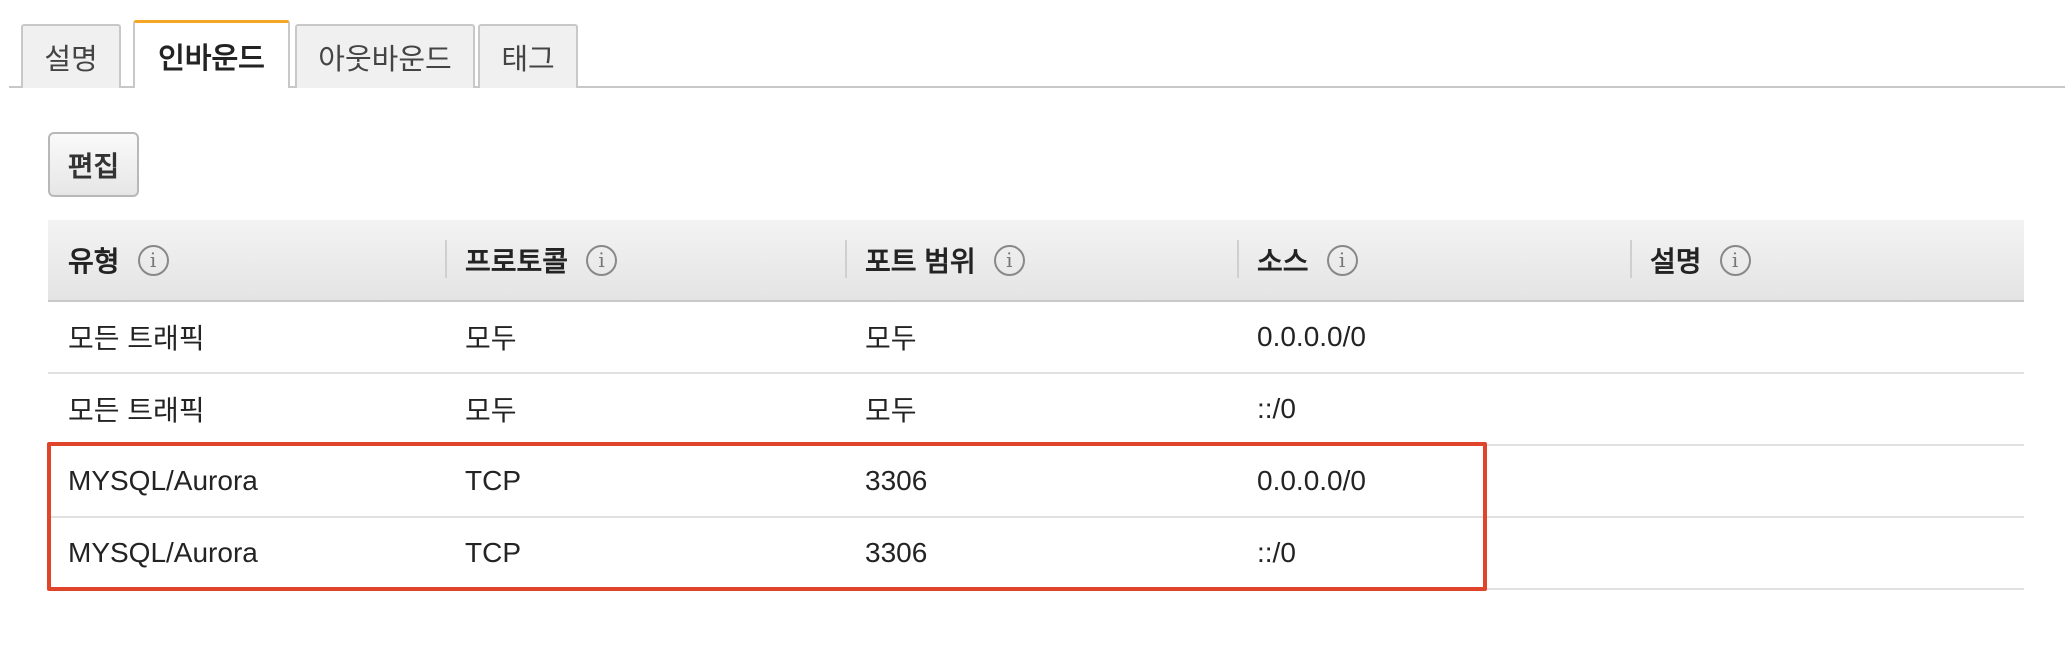 This screenshot has height=652, width=2072. What do you see at coordinates (71, 56) in the screenshot?
I see `tab-description: 설명` at bounding box center [71, 56].